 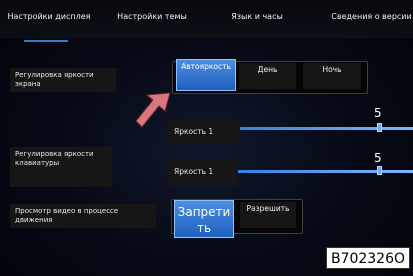 What do you see at coordinates (61, 167) in the screenshot?
I see `keyboard-brightness-label: Регулировка яркости клавиатуры` at bounding box center [61, 167].